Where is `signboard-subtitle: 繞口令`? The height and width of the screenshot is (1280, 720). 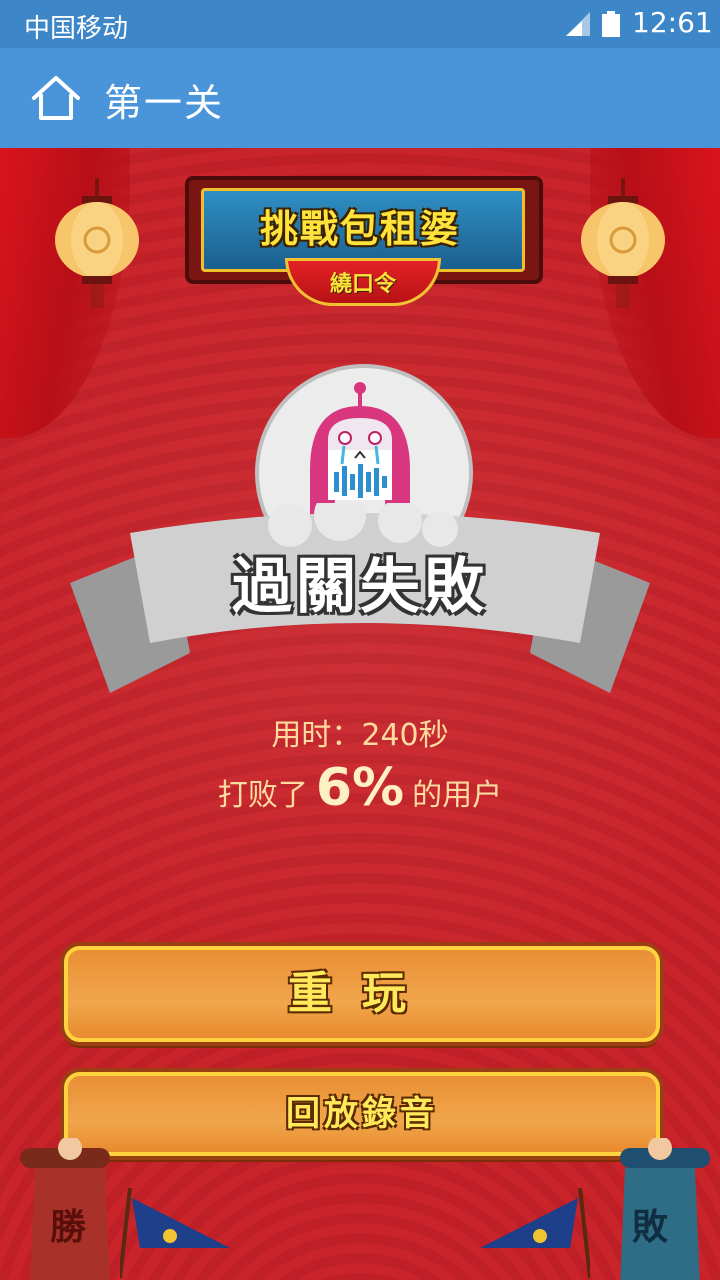 signboard-subtitle: 繞口令 is located at coordinates (362, 284).